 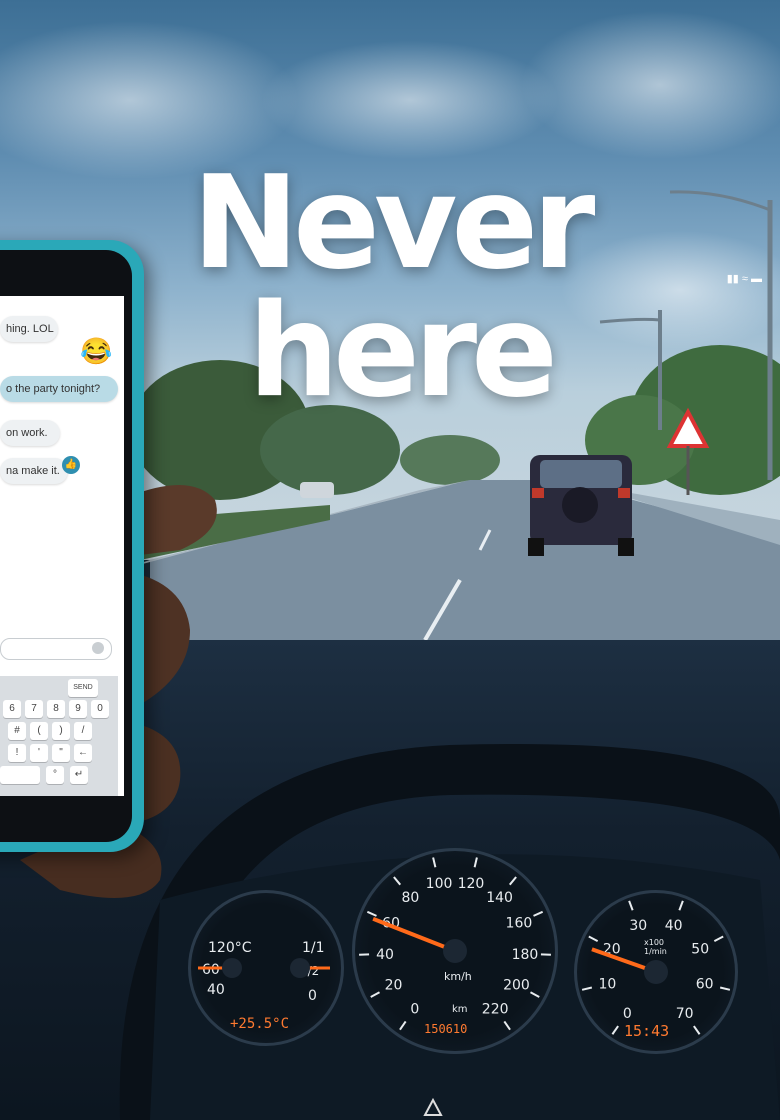 I want to click on message-bubble: na make it., so click(x=34, y=471).